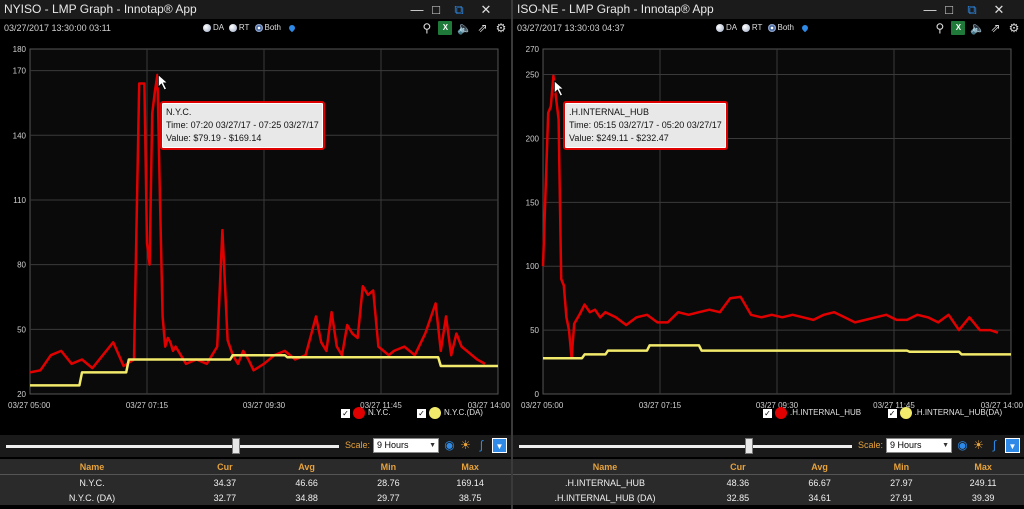 The width and height of the screenshot is (1024, 509). I want to click on tooltip-time: Time: 07:20 03/27/17 - 07:25 03/27/17, so click(242, 125).